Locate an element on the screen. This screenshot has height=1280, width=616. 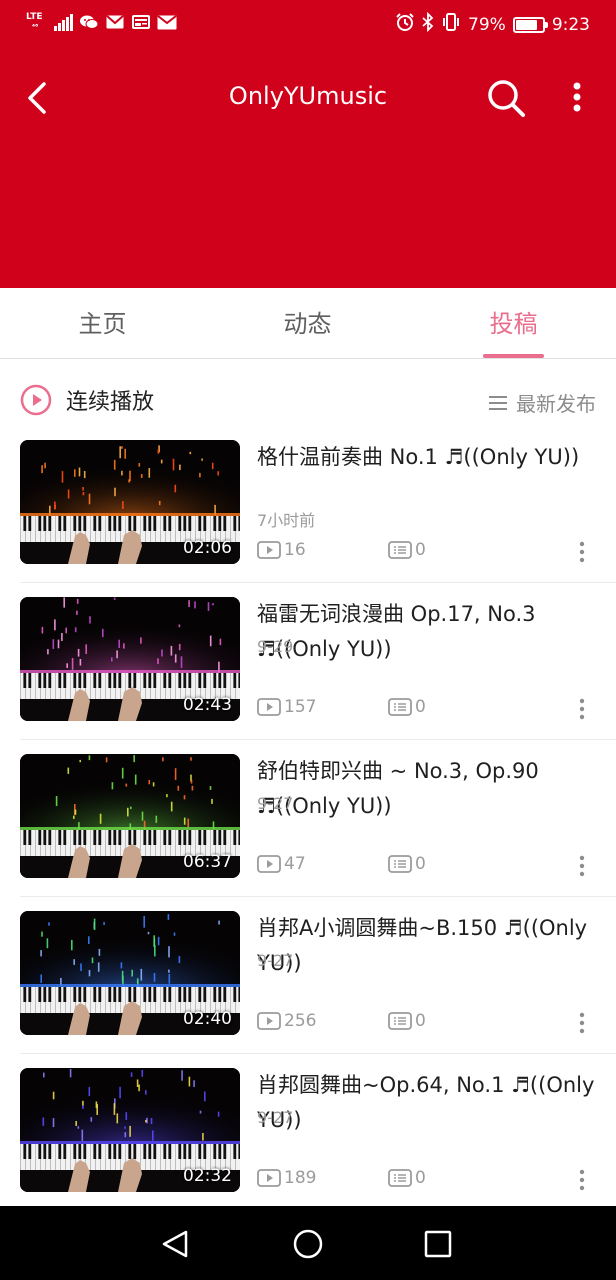
nav-back-button is located at coordinates (176, 1244).